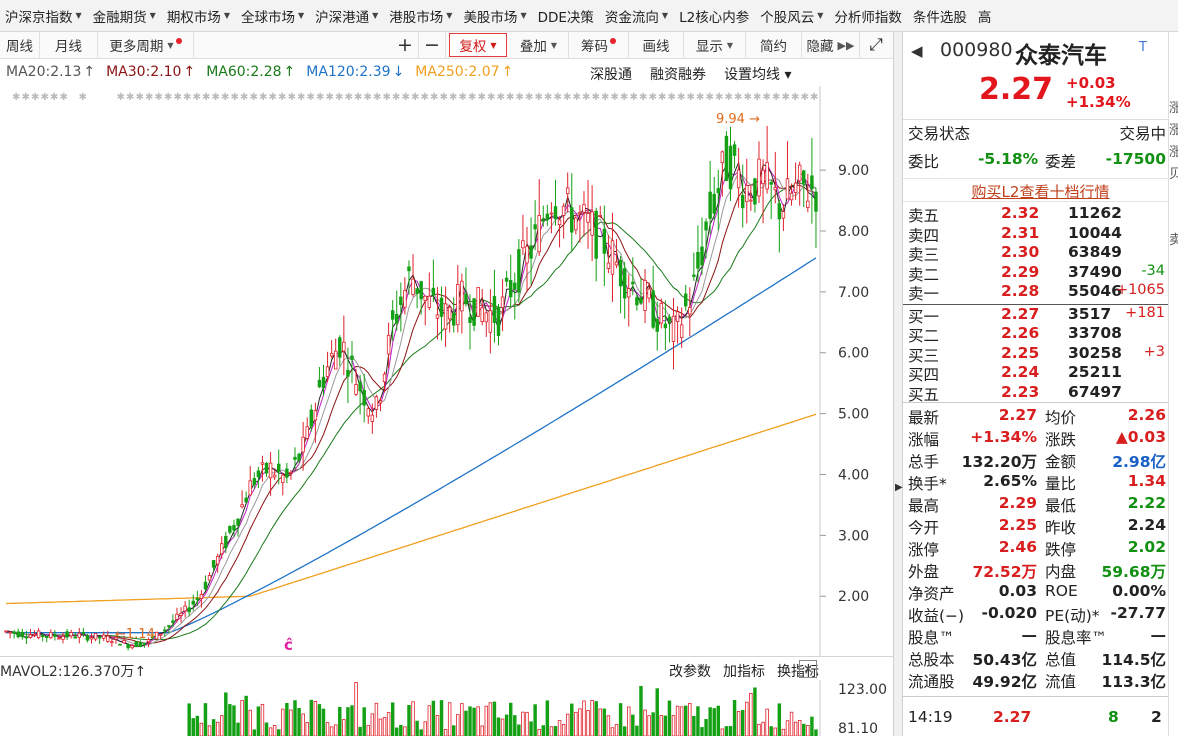 The height and width of the screenshot is (736, 1178). Describe the element at coordinates (611, 74) in the screenshot. I see `chart-top-link: 深股通` at that location.